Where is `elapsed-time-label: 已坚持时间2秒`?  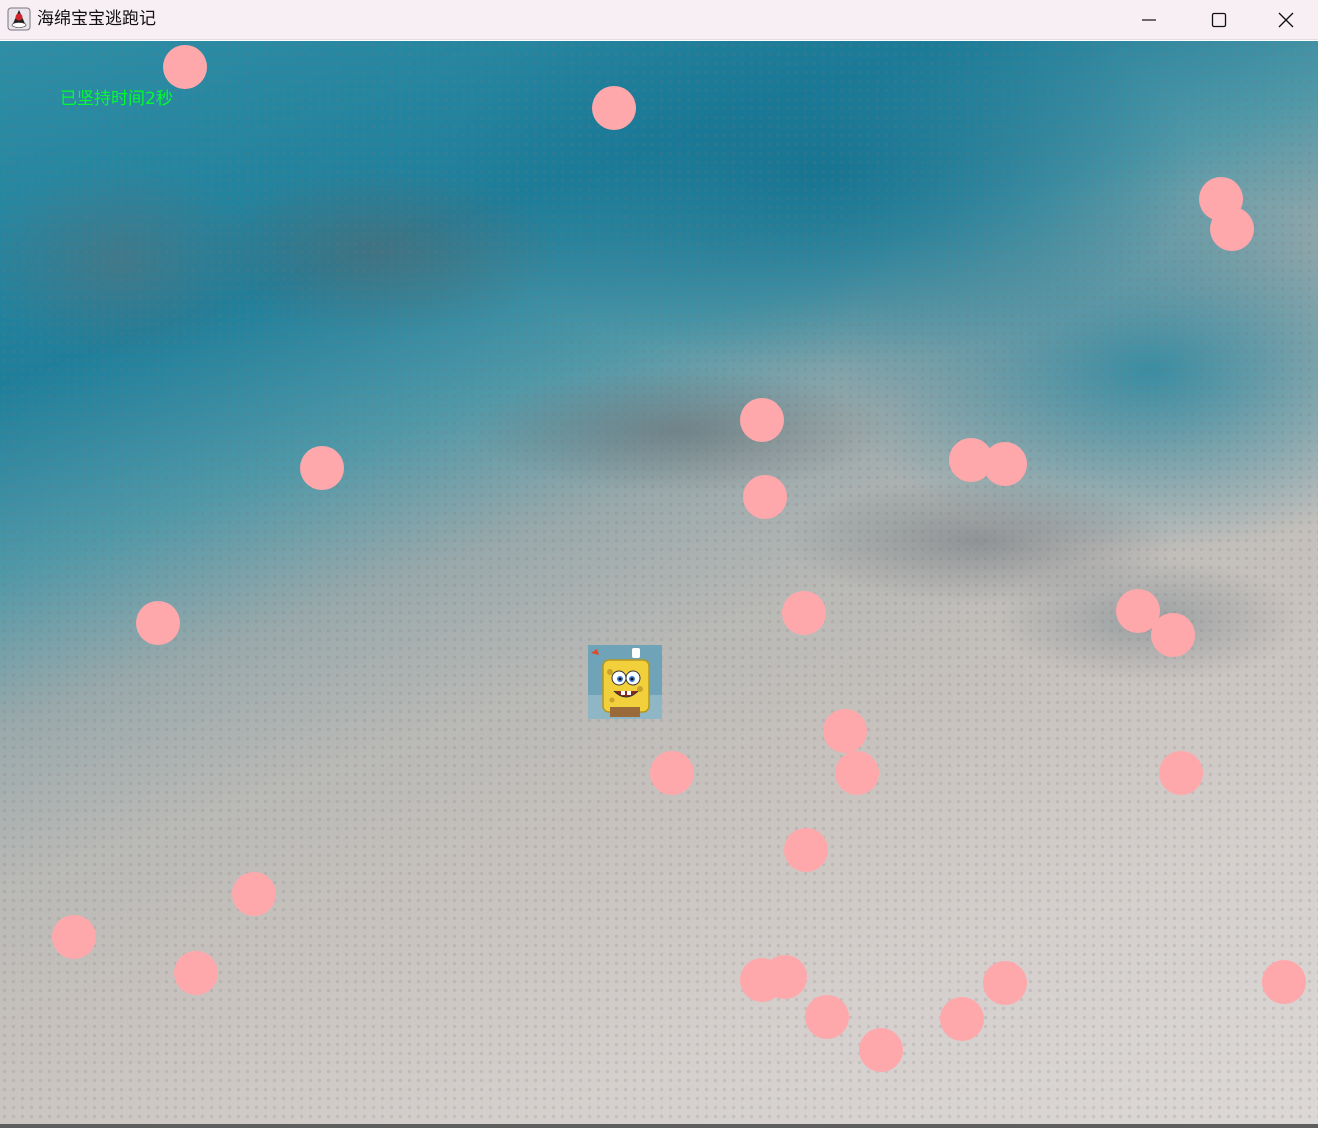 elapsed-time-label: 已坚持时间2秒 is located at coordinates (116, 99).